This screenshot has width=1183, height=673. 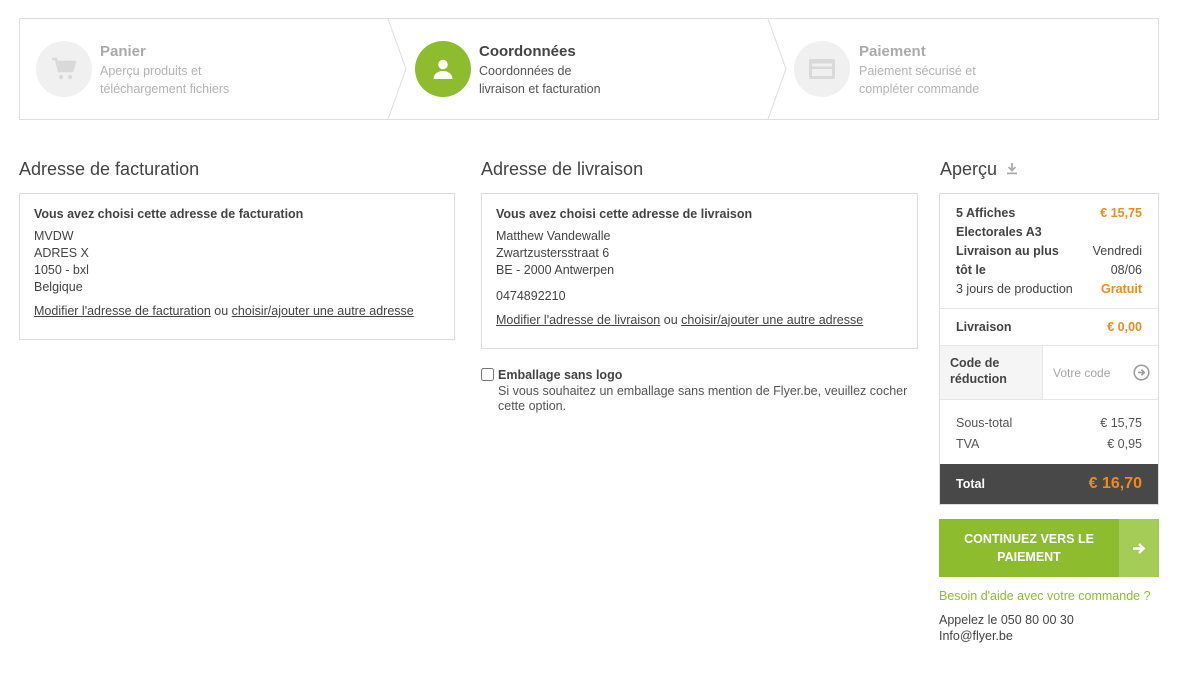 What do you see at coordinates (151, 71) in the screenshot?
I see `step-desc-line: Aperçu produits et` at bounding box center [151, 71].